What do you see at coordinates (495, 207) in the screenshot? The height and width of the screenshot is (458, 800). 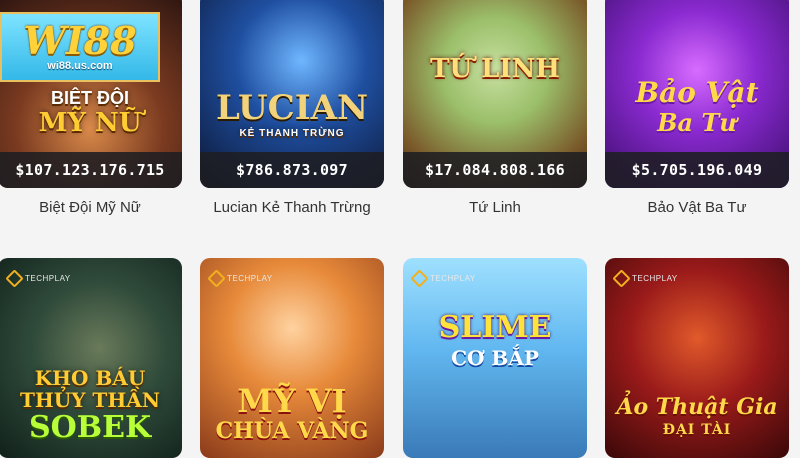 I see `game-name: Tứ Linh` at bounding box center [495, 207].